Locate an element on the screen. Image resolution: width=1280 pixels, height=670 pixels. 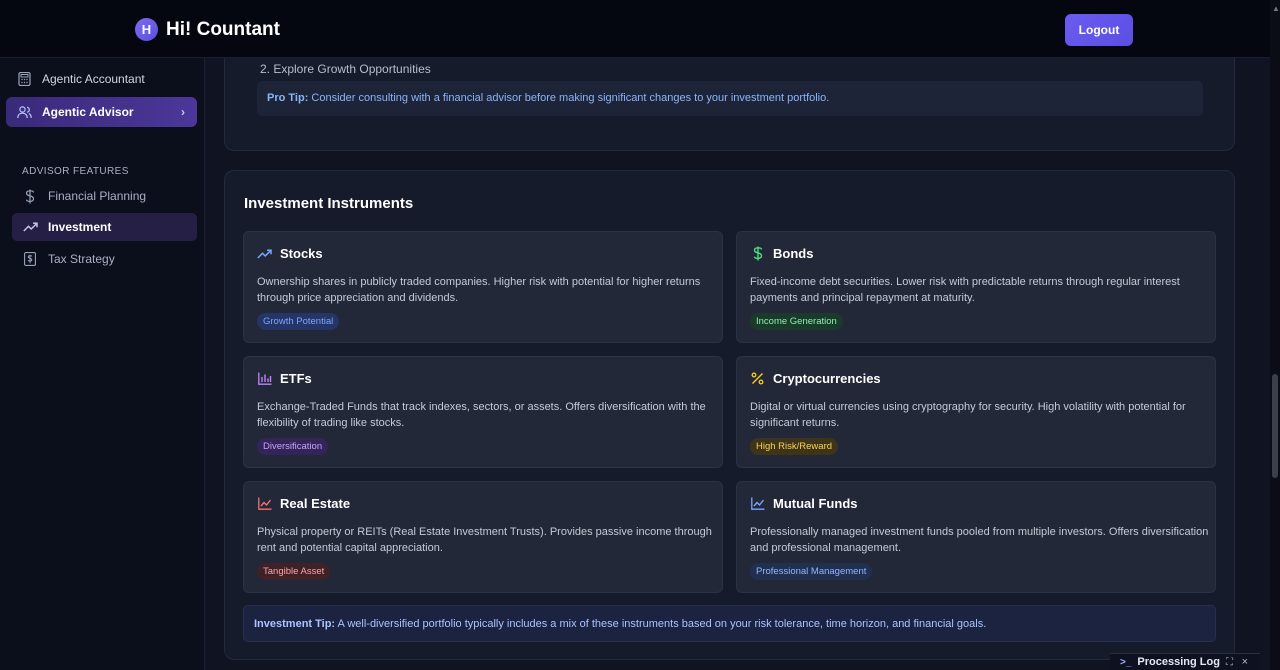
pro-tip-label: Pro Tip: is located at coordinates (288, 98).